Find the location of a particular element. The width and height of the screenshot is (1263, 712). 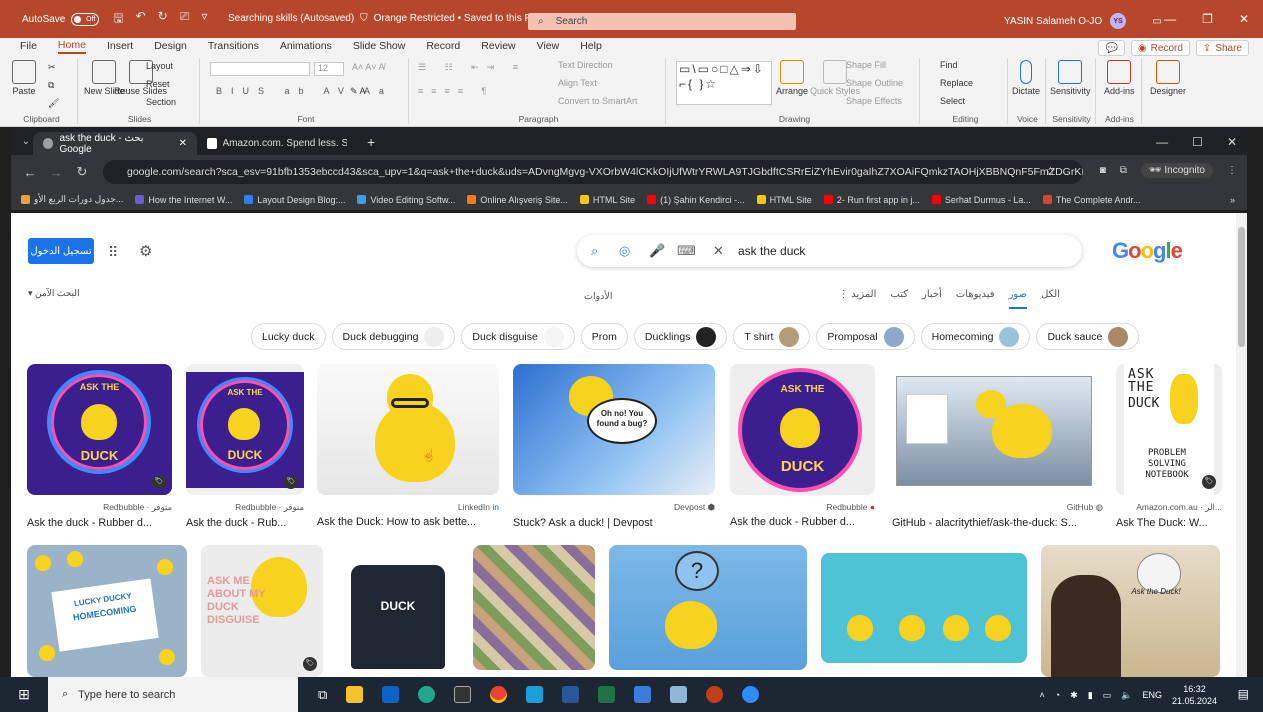

camera-icon: ◙ is located at coordinates (1103, 170).